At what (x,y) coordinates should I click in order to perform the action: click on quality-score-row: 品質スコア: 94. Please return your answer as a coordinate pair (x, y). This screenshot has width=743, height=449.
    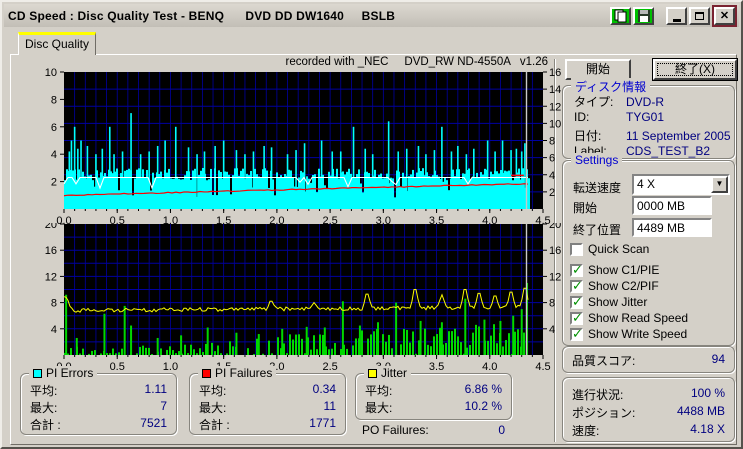
    Looking at the image, I should click on (648, 360).